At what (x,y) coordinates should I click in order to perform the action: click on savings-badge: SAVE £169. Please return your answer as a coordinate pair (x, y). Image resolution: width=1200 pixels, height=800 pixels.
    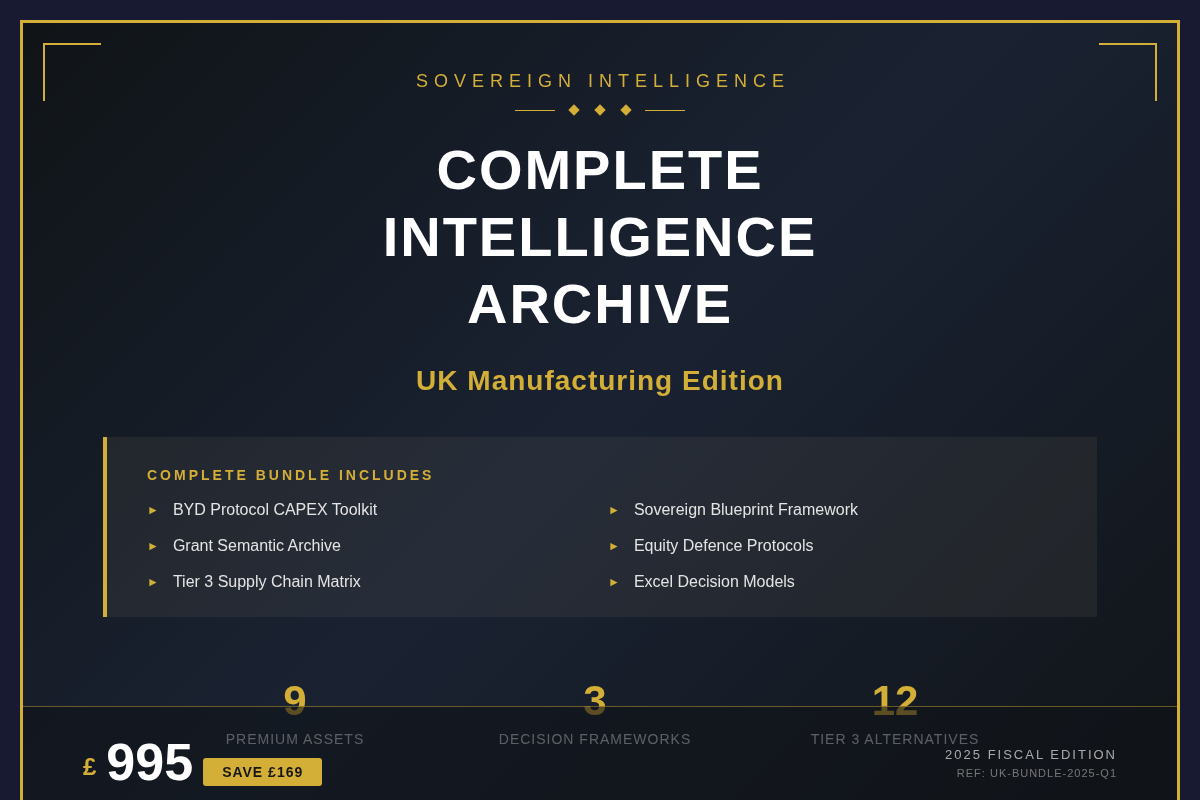
    Looking at the image, I should click on (263, 772).